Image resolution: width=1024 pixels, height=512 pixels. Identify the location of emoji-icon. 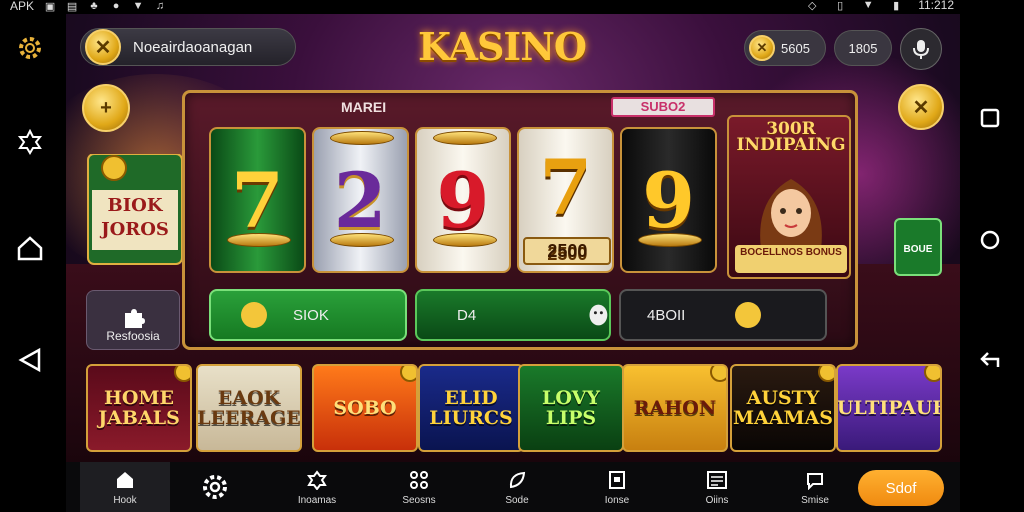
(748, 315).